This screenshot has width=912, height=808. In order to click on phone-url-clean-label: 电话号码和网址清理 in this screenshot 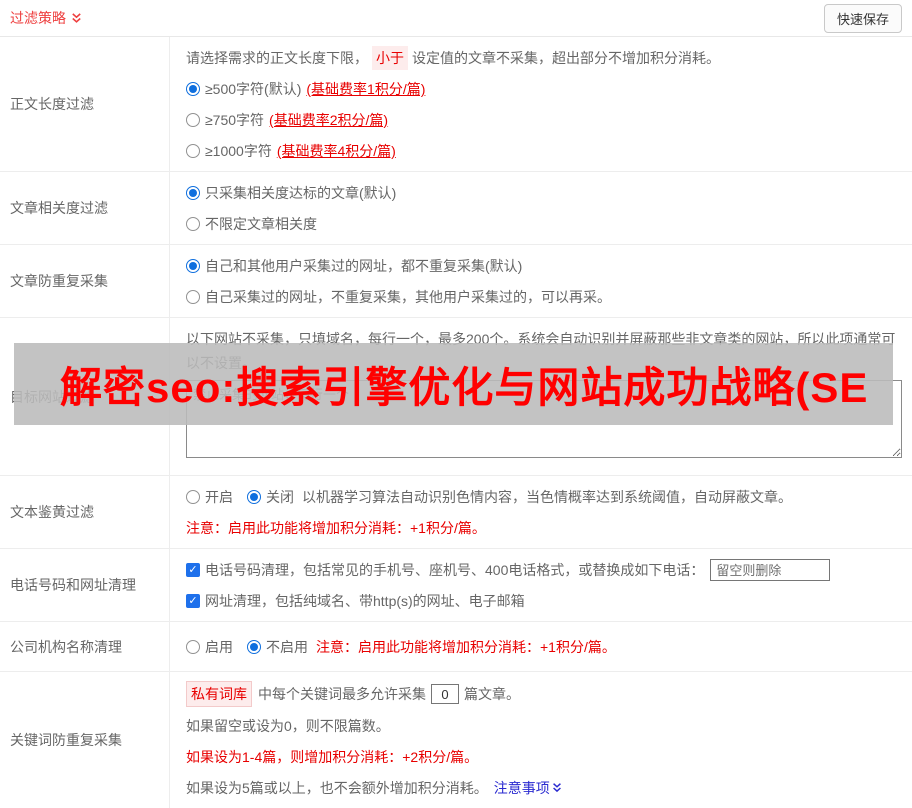, I will do `click(85, 585)`.